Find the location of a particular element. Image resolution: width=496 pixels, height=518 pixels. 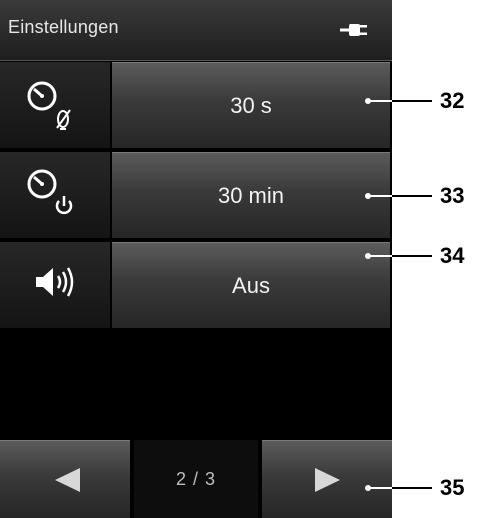

callout-lines is located at coordinates (398, 294).